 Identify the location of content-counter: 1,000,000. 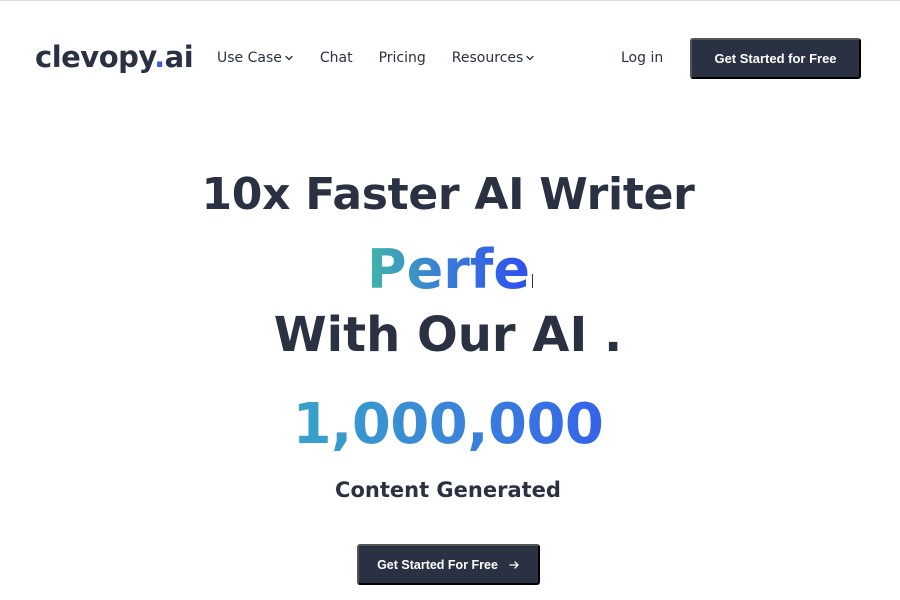
(448, 425).